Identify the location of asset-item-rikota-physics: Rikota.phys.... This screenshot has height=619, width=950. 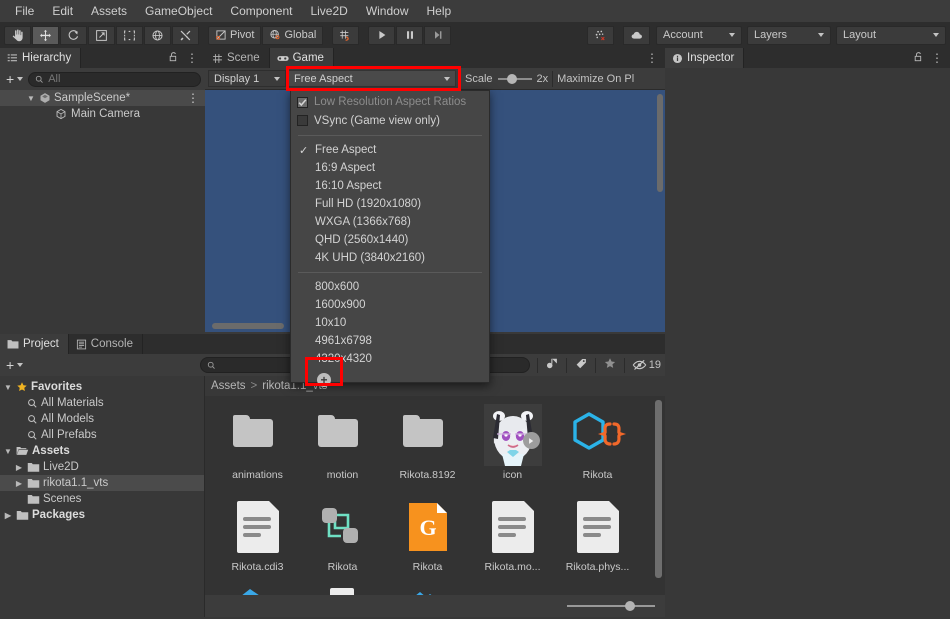
(597, 534).